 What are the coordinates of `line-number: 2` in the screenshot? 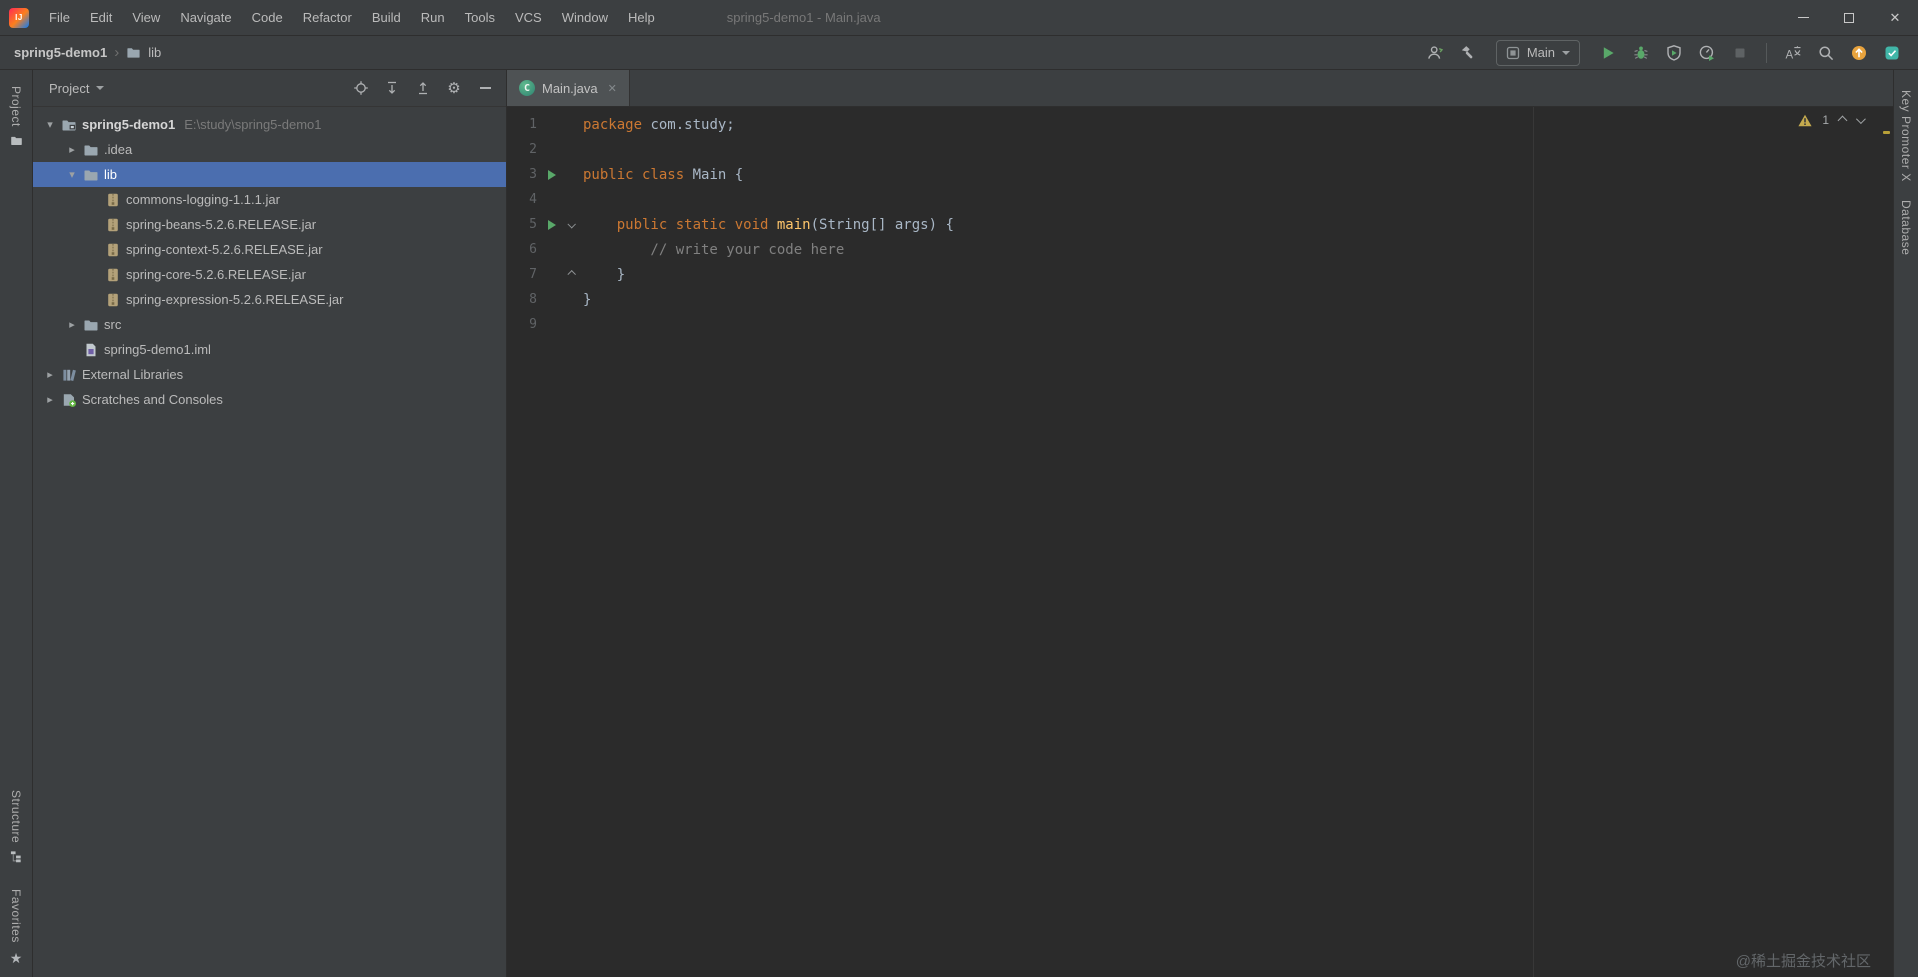 It's located at (522, 149).